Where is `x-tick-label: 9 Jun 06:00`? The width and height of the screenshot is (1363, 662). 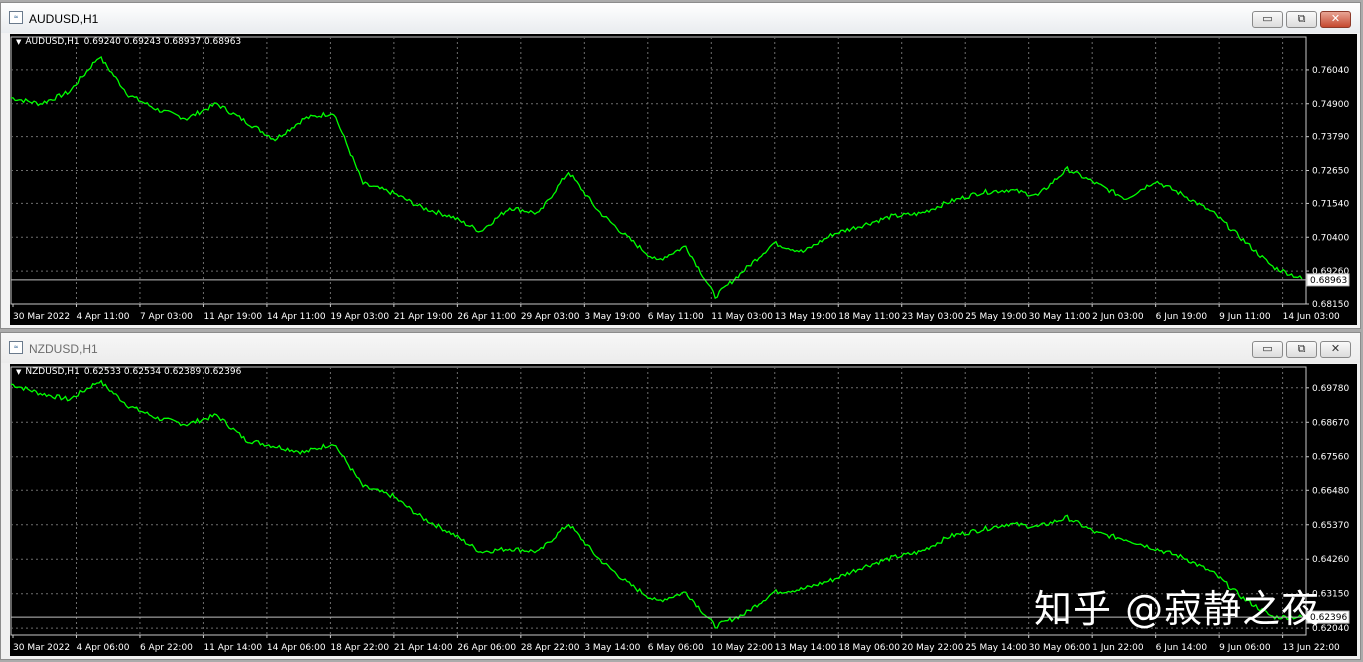
x-tick-label: 9 Jun 06:00 is located at coordinates (1245, 648).